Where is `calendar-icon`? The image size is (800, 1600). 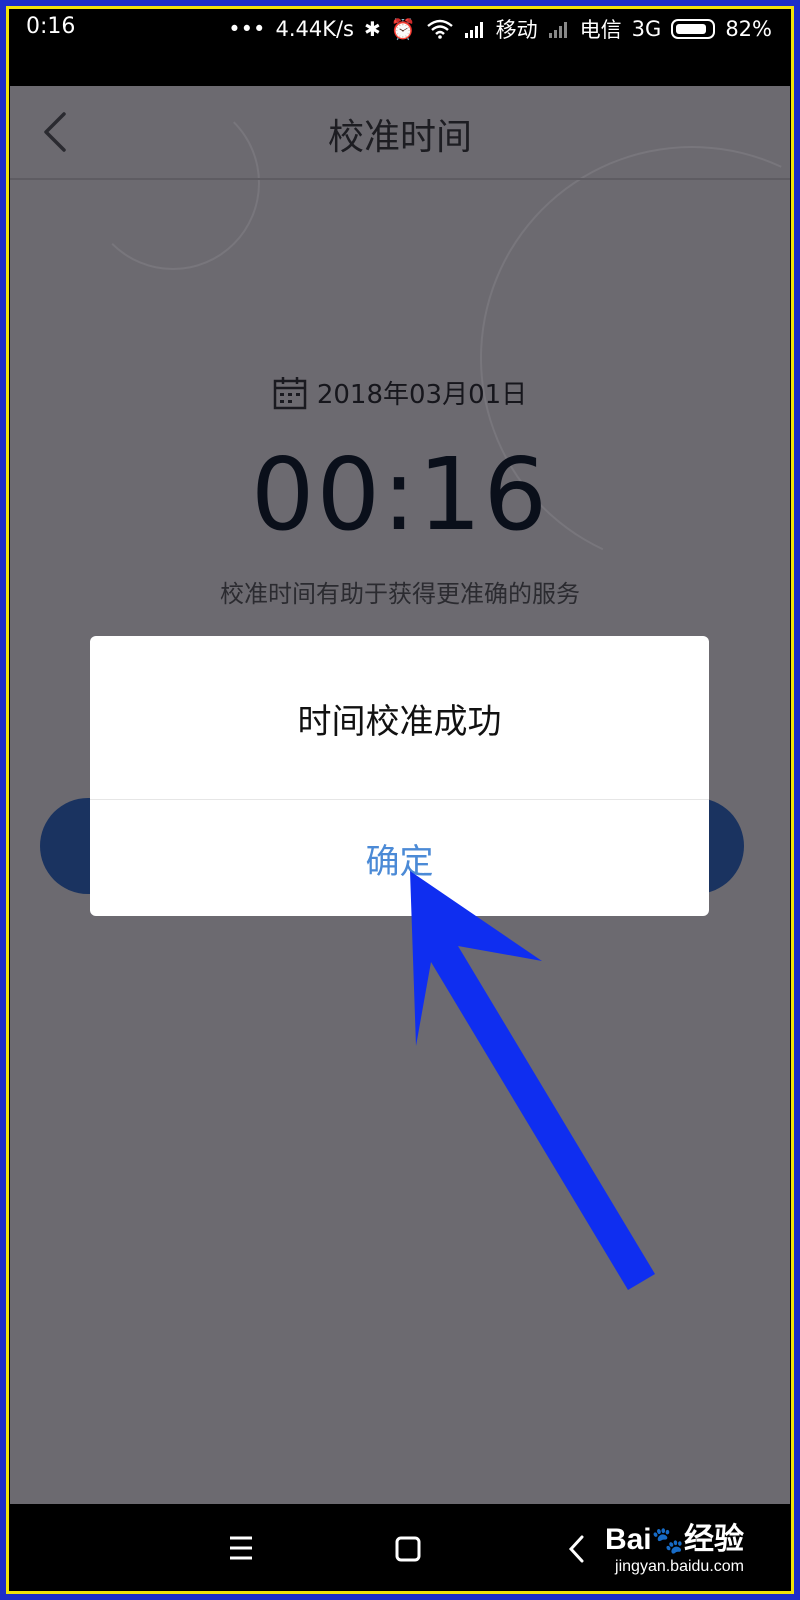
calendar-icon is located at coordinates (290, 392).